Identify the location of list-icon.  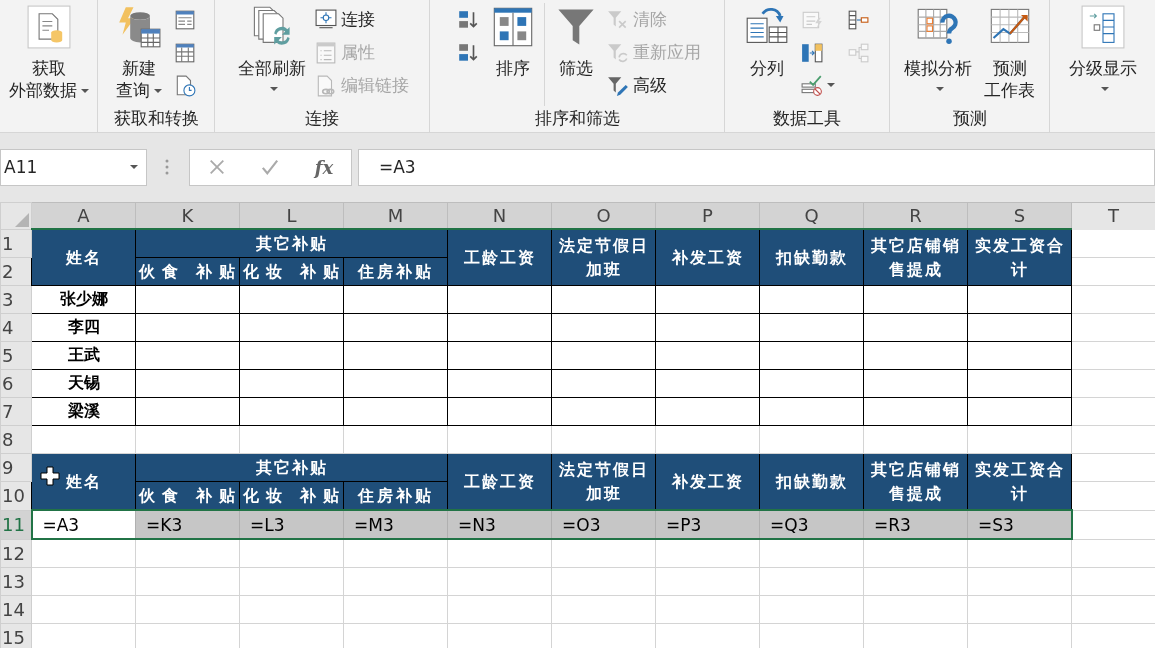
(326, 52).